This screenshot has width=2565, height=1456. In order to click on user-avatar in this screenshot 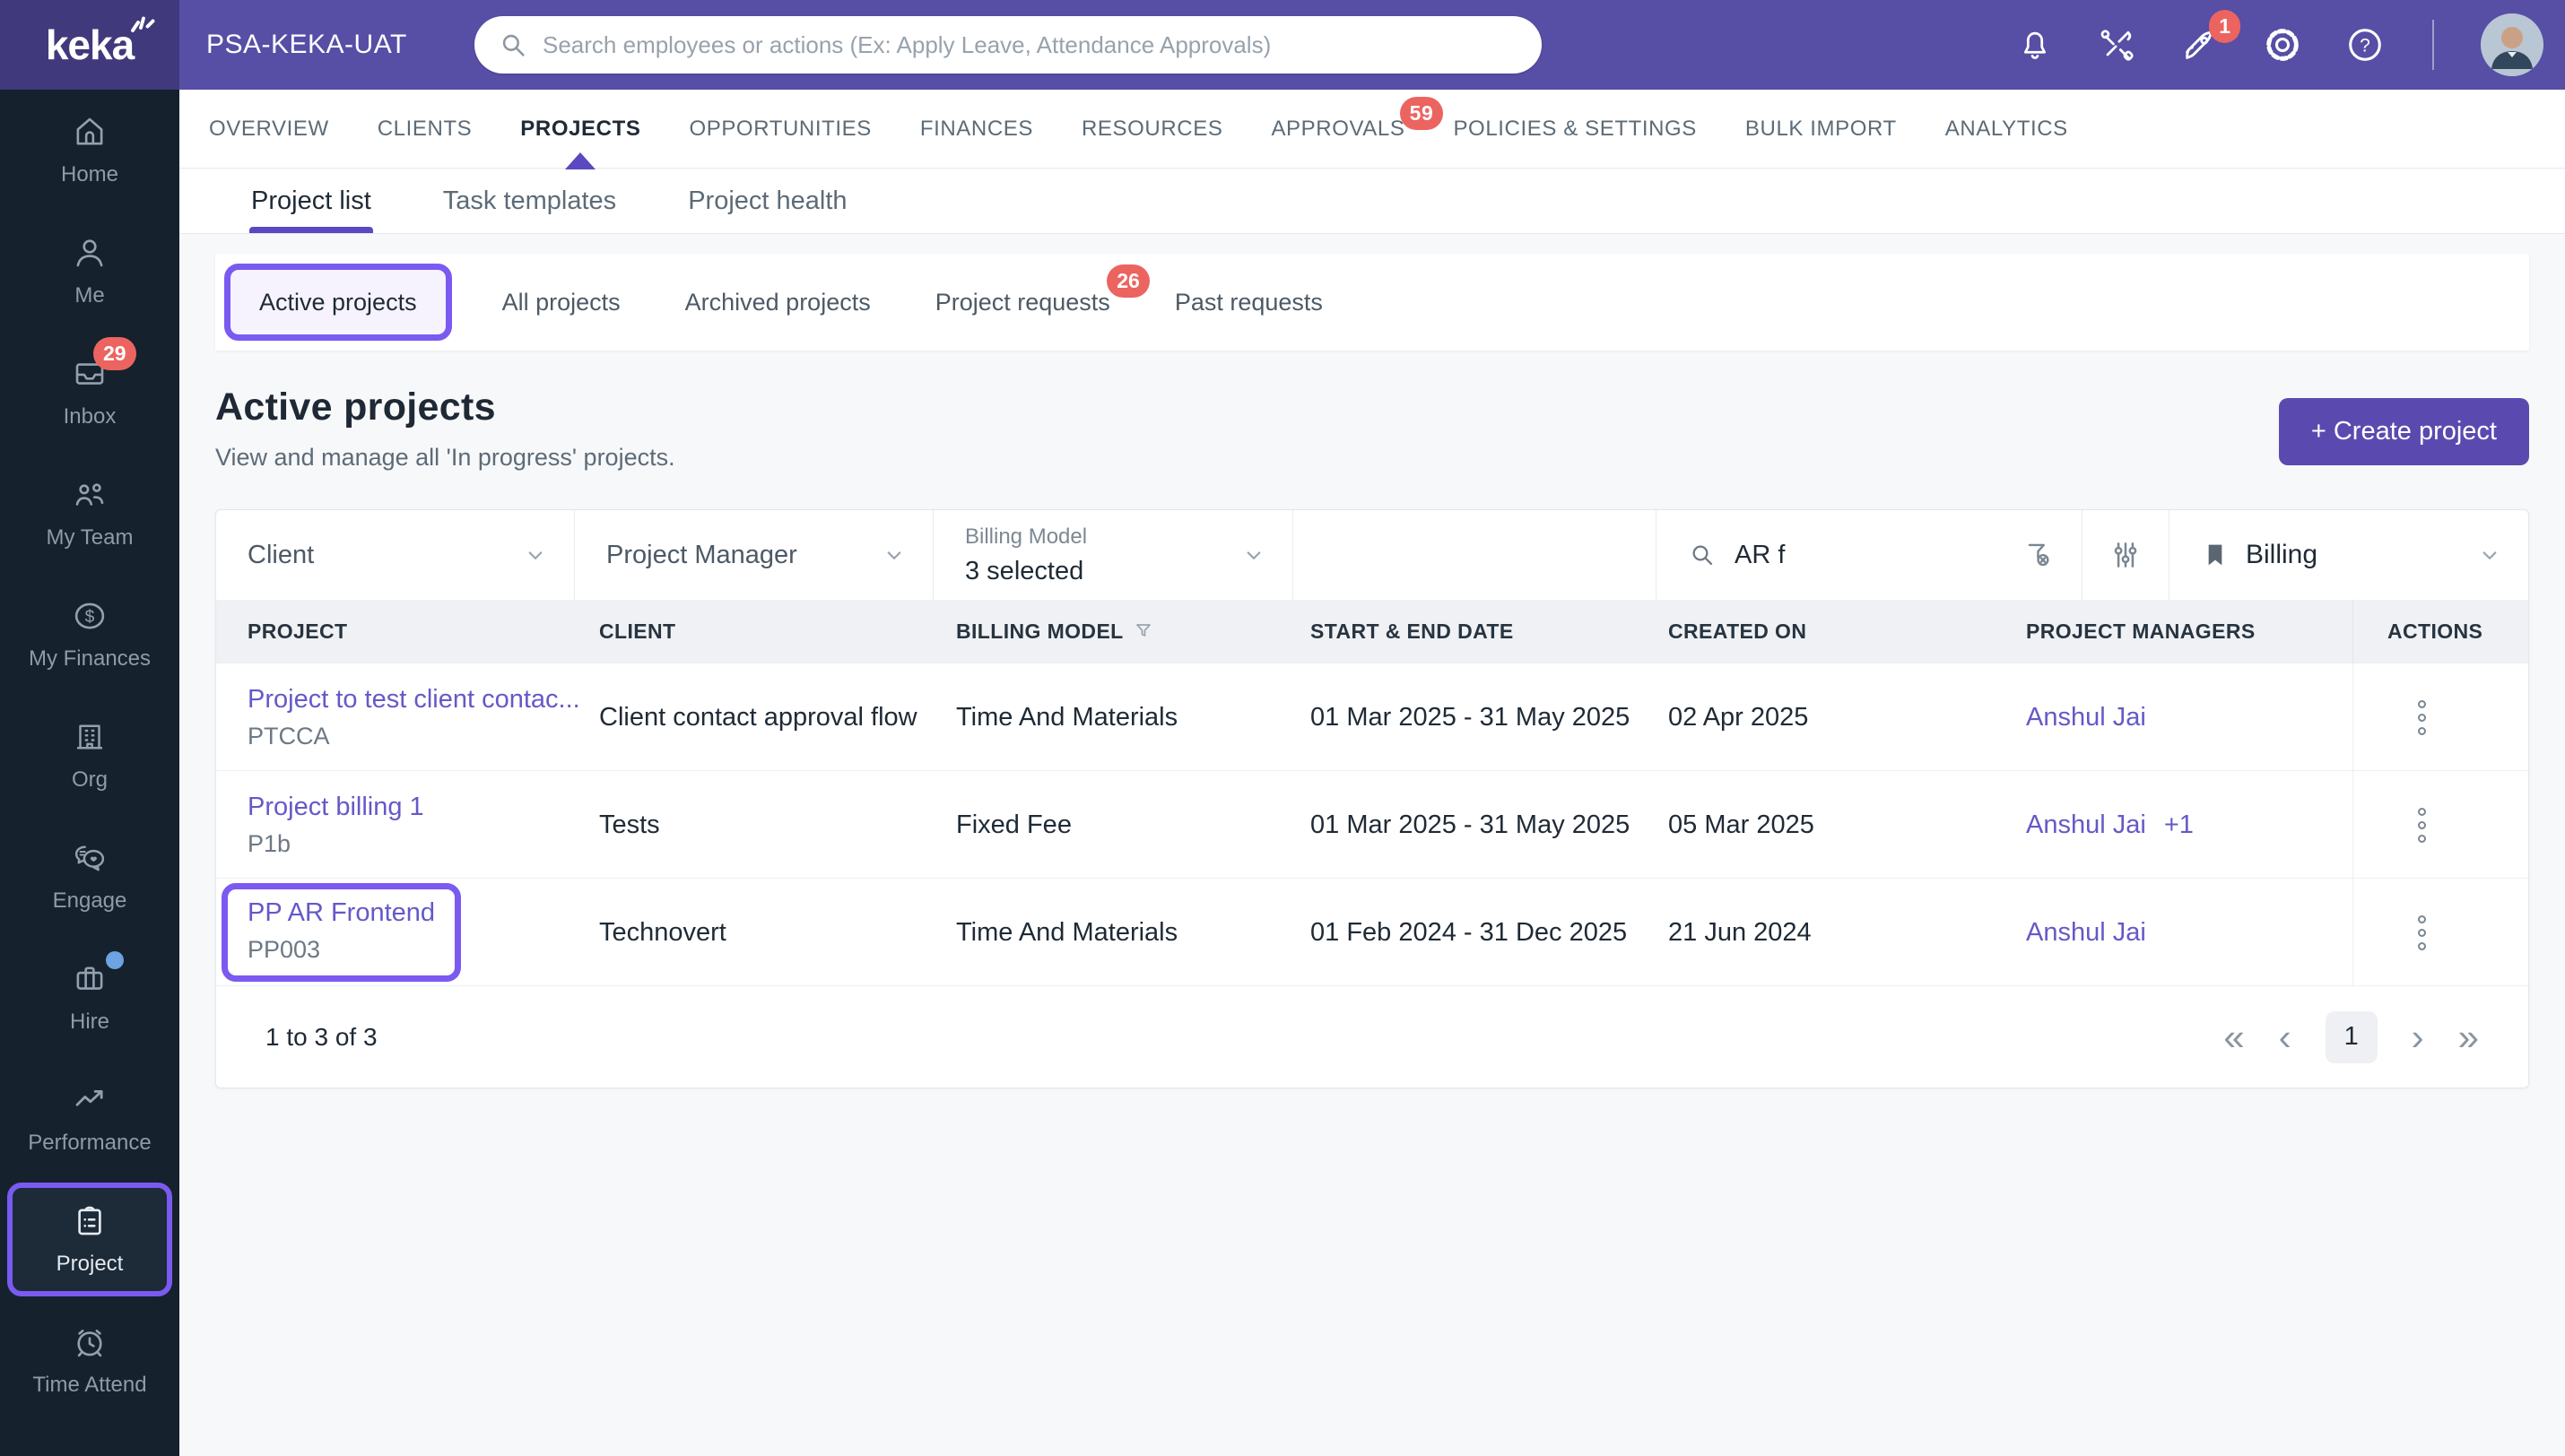, I will do `click(2512, 44)`.